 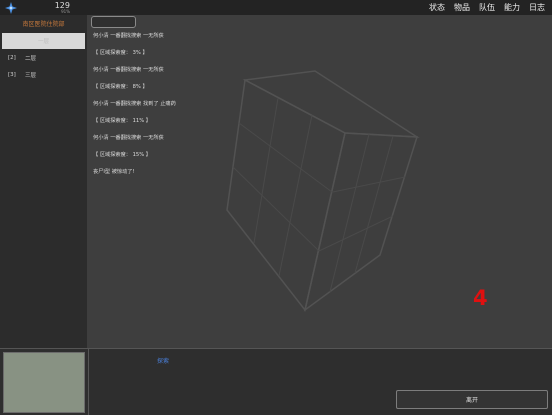 What do you see at coordinates (11, 8) in the screenshot?
I see `compass-icon` at bounding box center [11, 8].